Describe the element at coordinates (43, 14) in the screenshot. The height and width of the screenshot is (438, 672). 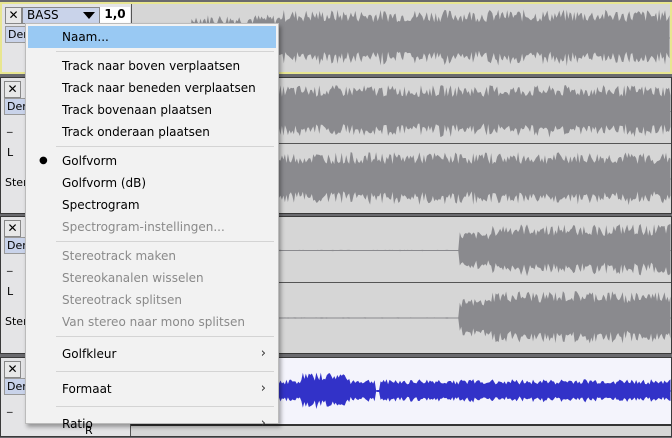
I see `track-name: BASS` at that location.